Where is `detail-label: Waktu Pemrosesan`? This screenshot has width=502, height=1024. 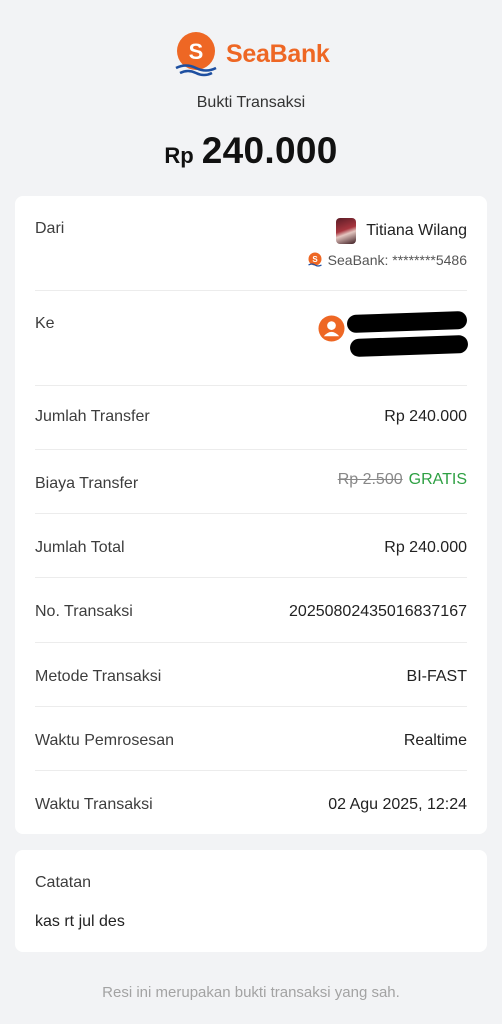
detail-label: Waktu Pemrosesan is located at coordinates (105, 740).